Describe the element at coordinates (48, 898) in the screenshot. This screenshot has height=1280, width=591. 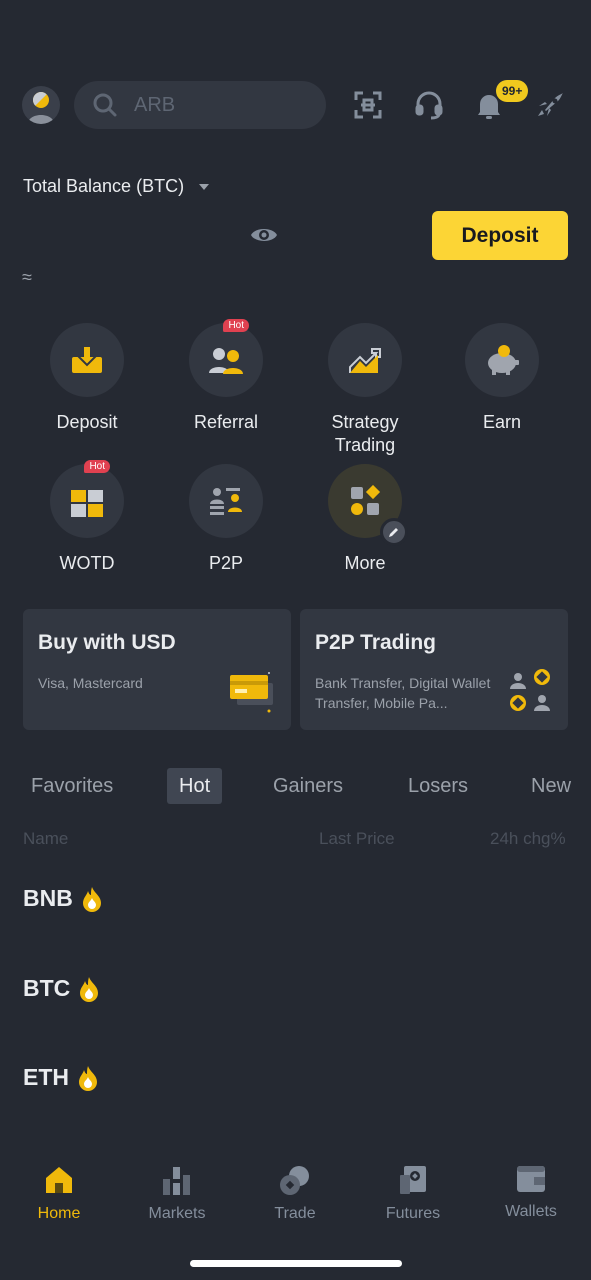
I see `coin-symbol: BNB` at that location.